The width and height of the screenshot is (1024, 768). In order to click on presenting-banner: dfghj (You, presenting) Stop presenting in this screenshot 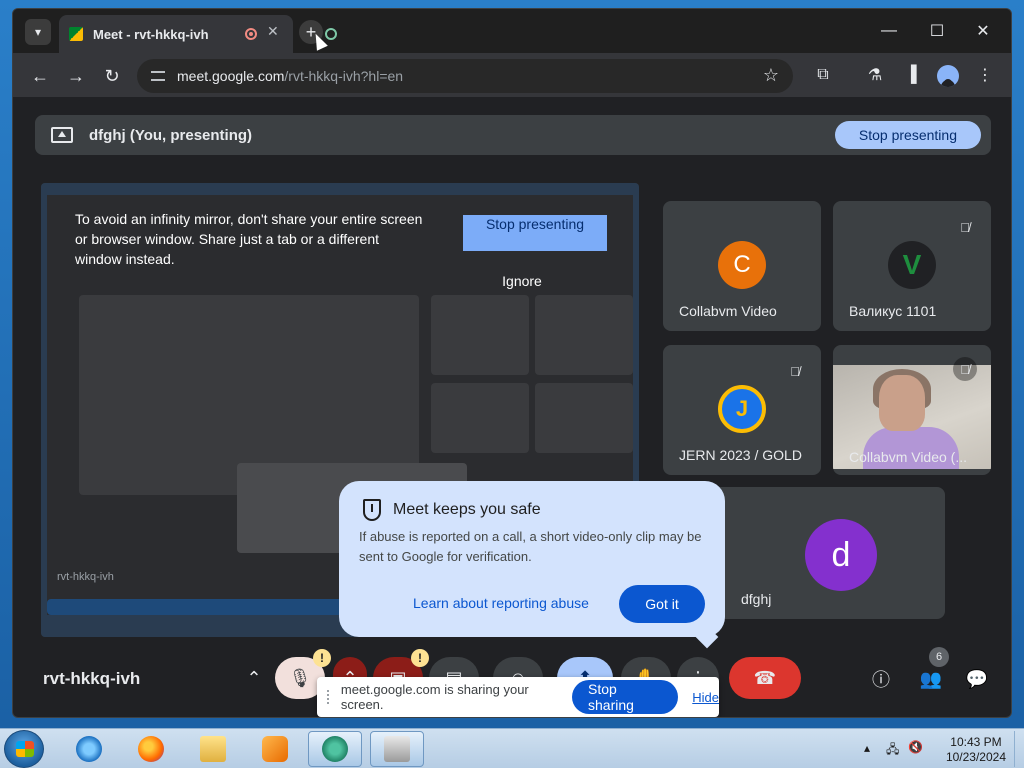, I will do `click(513, 135)`.